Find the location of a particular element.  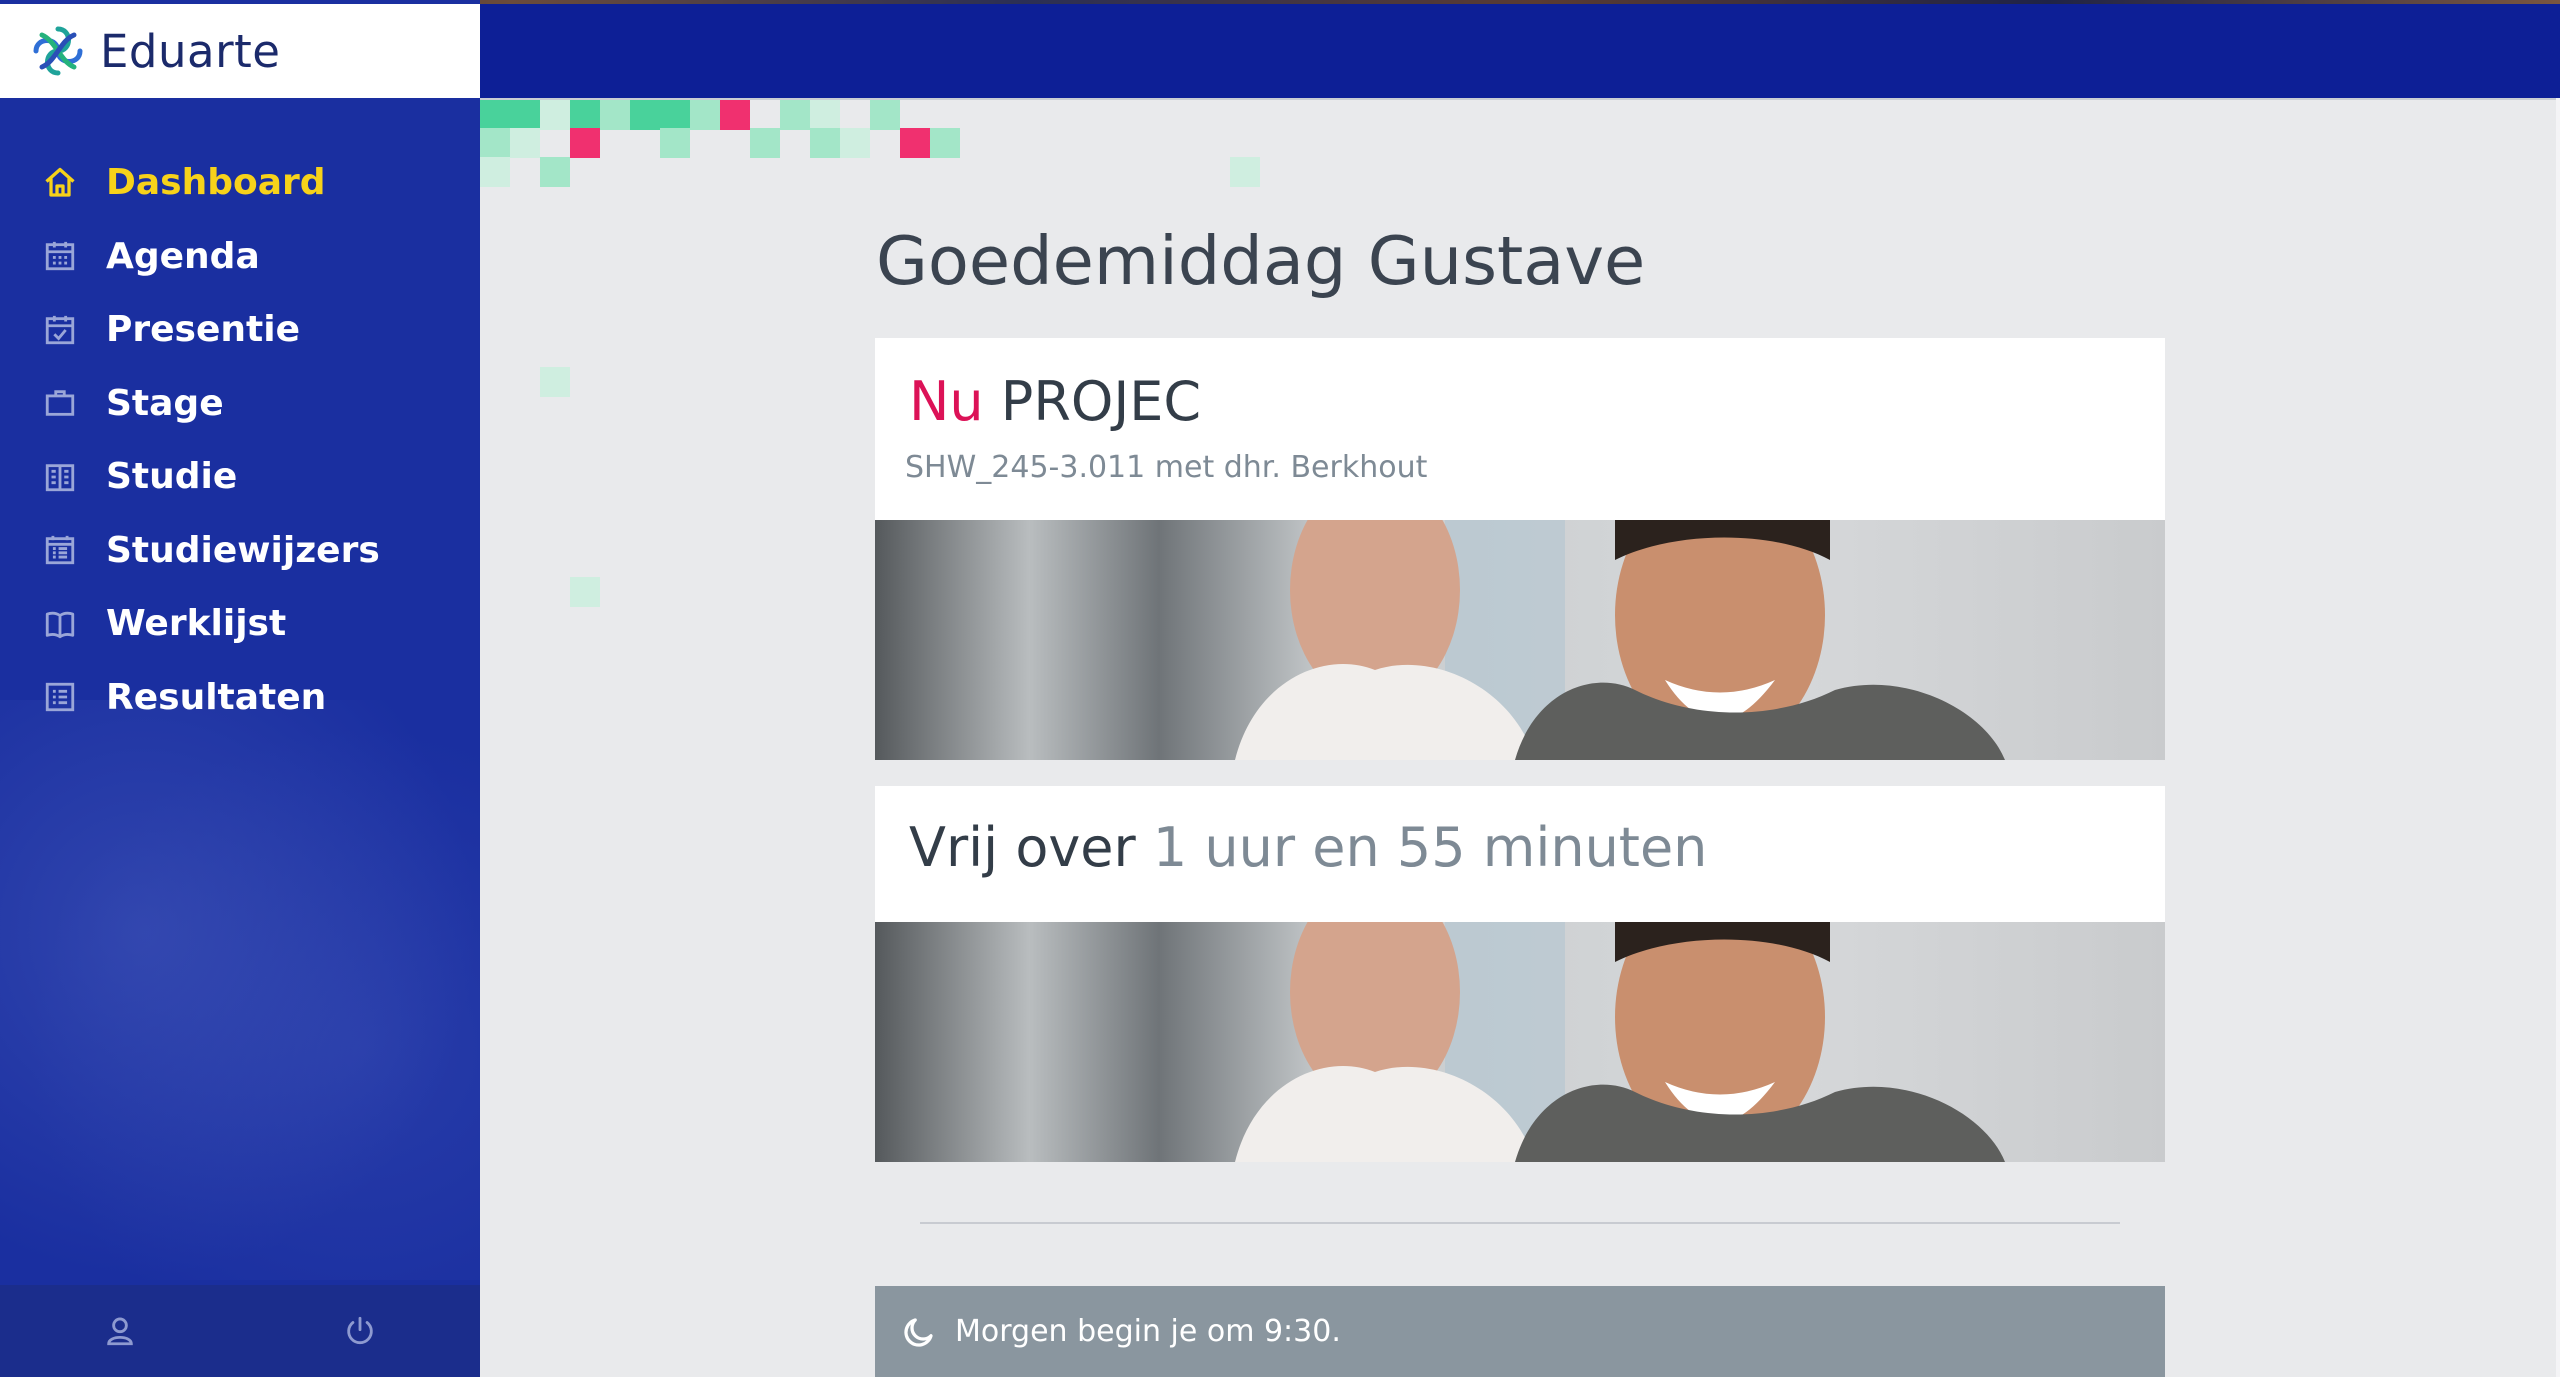

logo-bar: Eduarte is located at coordinates (240, 51).